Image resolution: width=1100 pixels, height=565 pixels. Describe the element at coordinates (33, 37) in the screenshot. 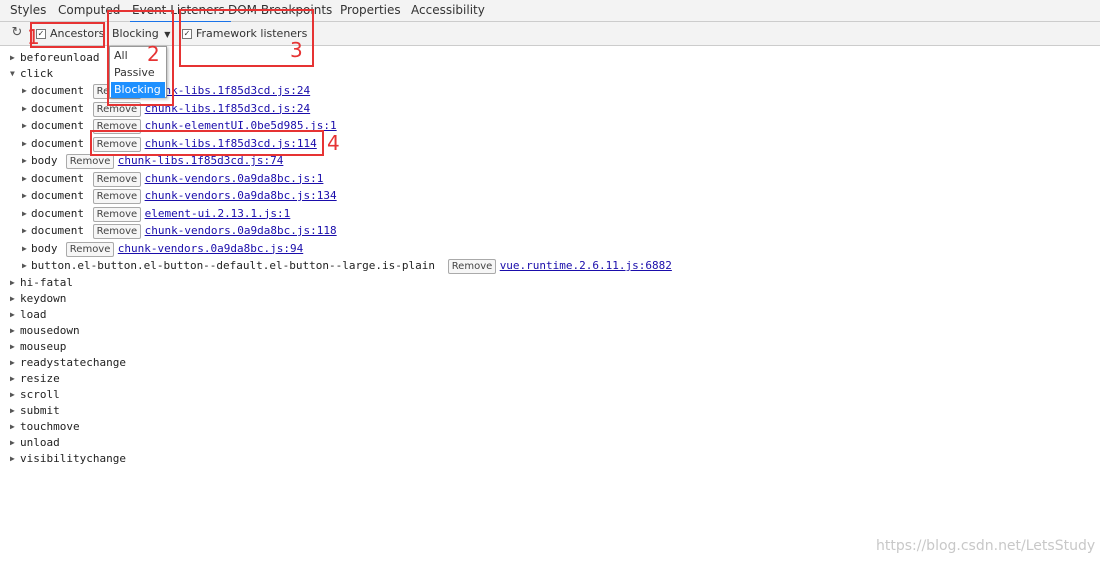

I see `annotation-number-1: 1` at that location.